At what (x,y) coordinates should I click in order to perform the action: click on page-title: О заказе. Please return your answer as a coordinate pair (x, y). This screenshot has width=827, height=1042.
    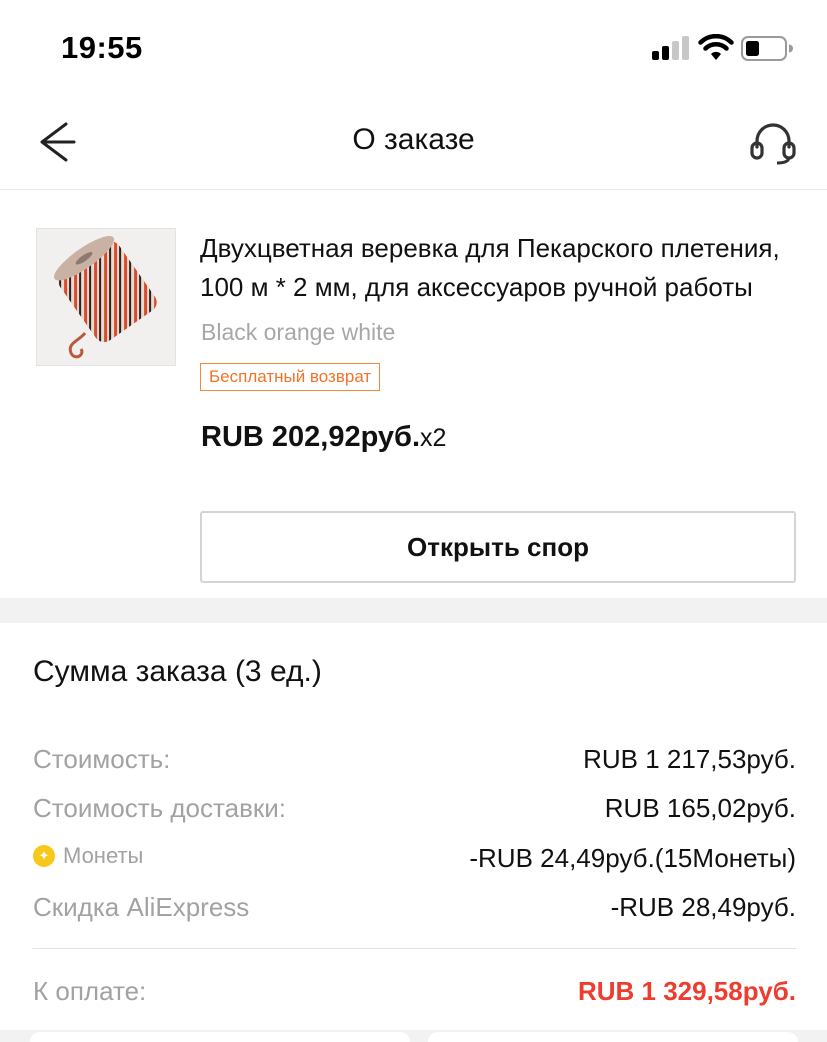
    Looking at the image, I should click on (413, 139).